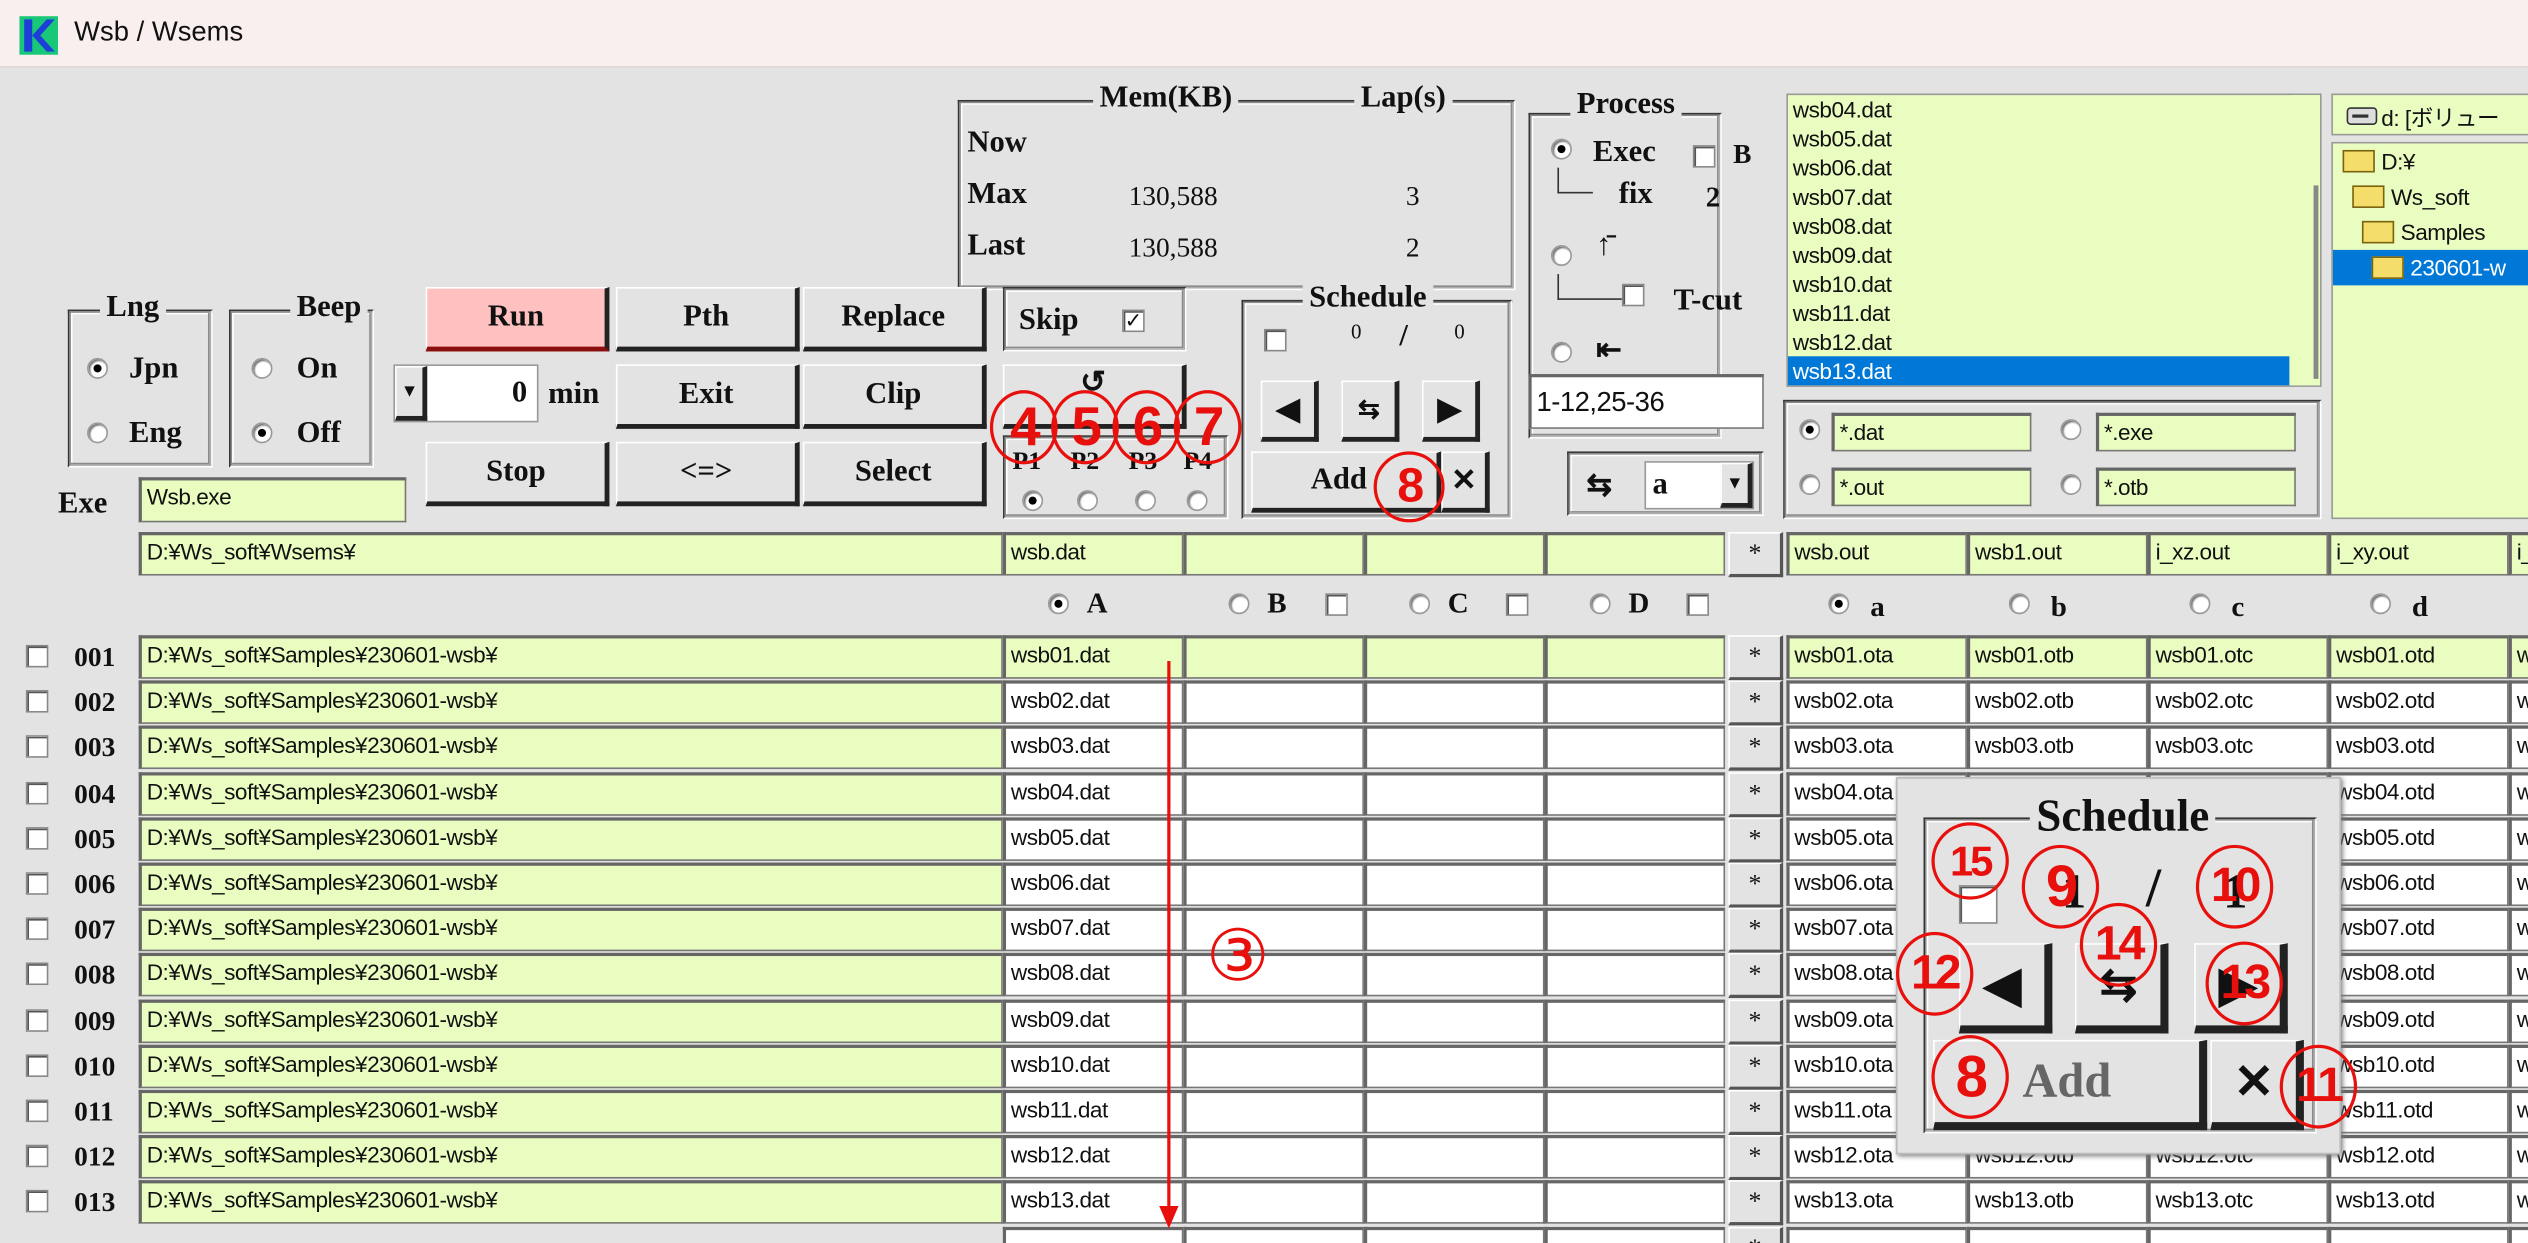  Describe the element at coordinates (1087, 501) in the screenshot. I see `p2-radio` at that location.